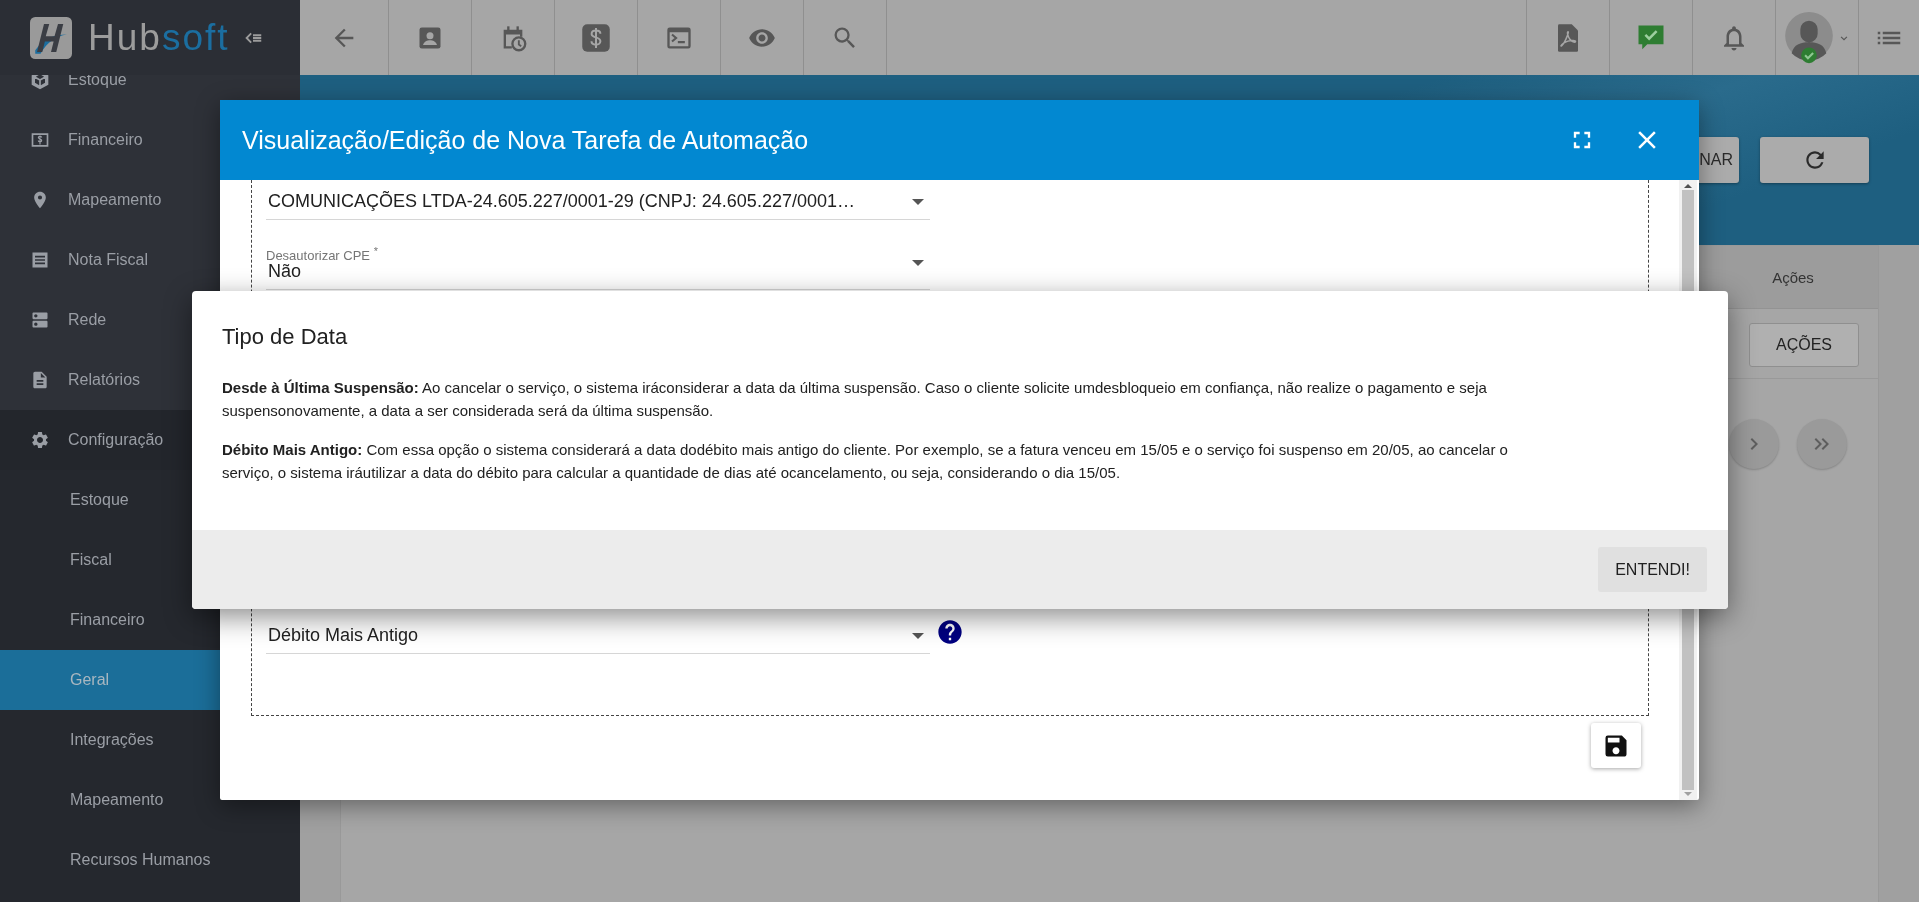 Image resolution: width=1919 pixels, height=902 pixels. What do you see at coordinates (950, 632) in the screenshot?
I see `help-icon` at bounding box center [950, 632].